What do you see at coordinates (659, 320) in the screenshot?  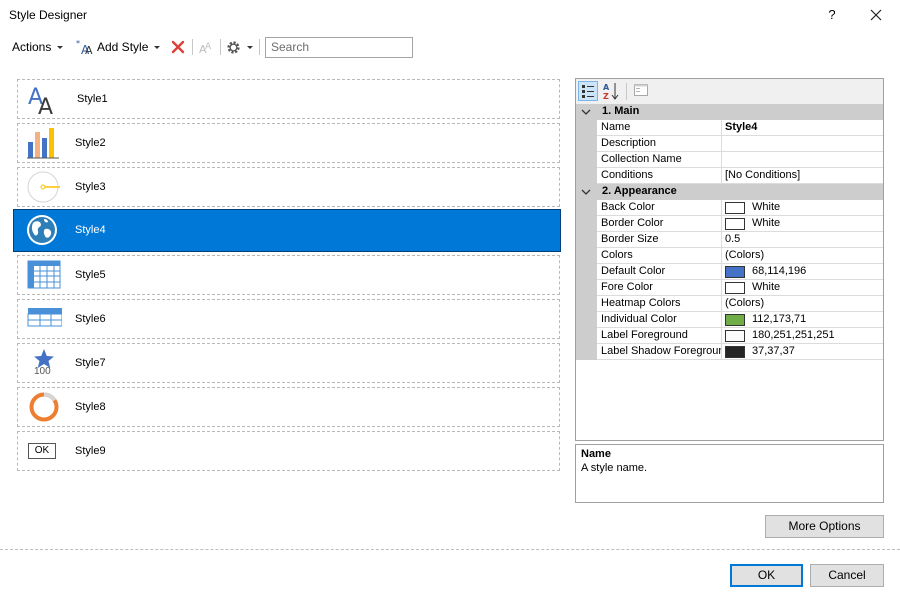 I see `property-name: Individual Color` at bounding box center [659, 320].